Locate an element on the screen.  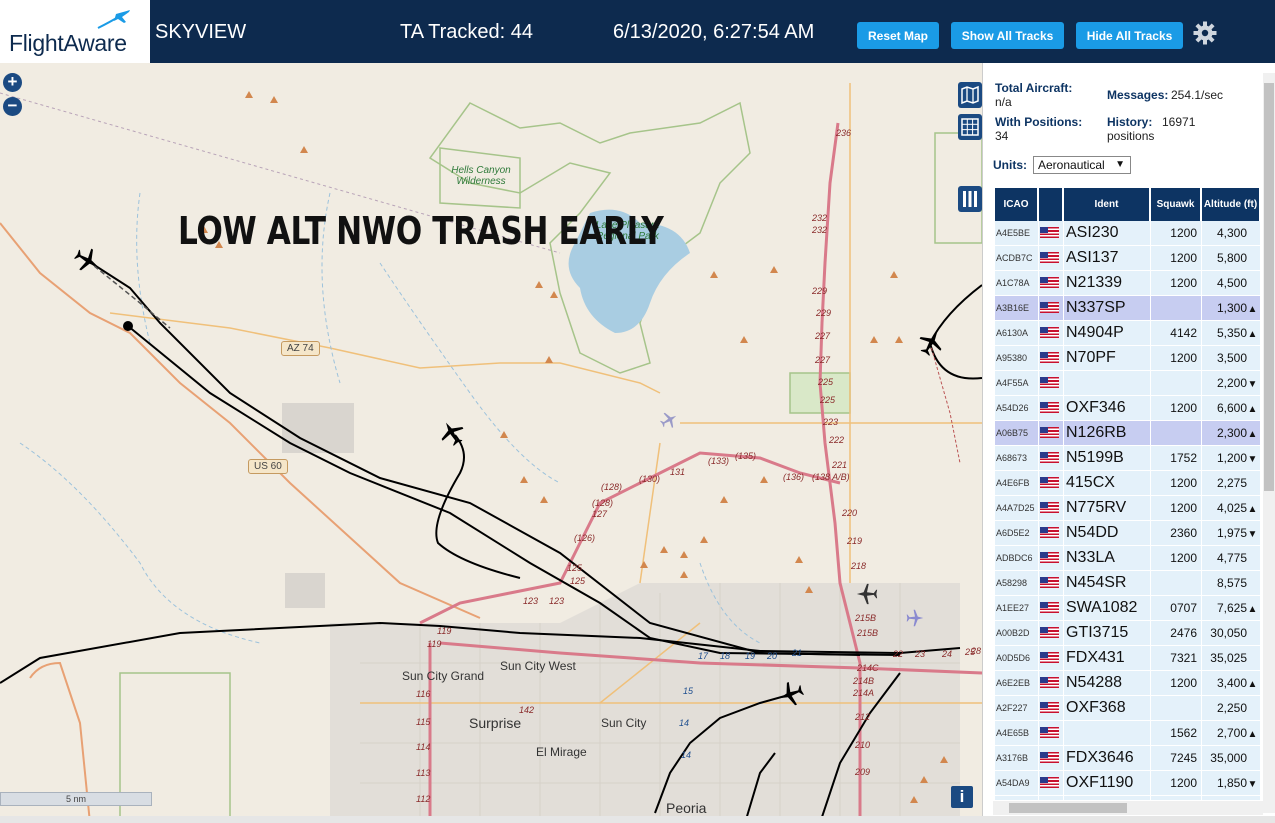
altitude-value: 4,500 is located at coordinates (1231, 283).